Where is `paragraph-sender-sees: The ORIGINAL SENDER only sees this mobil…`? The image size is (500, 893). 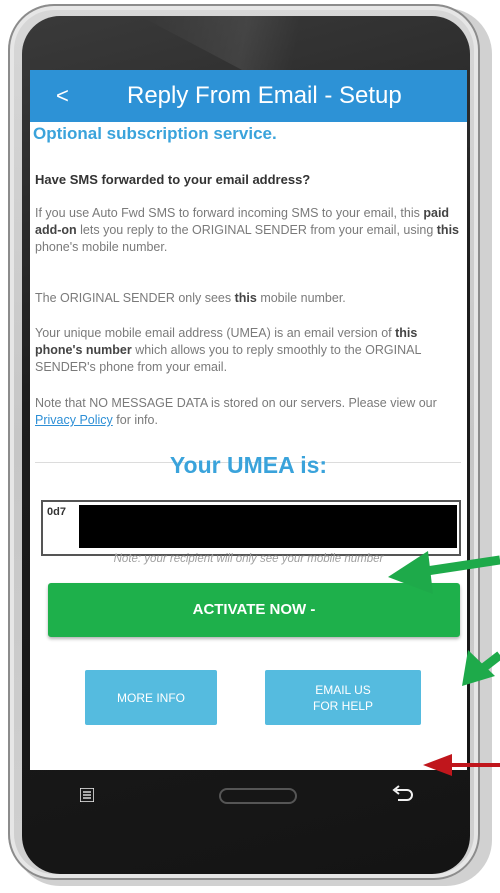
paragraph-sender-sees: The ORIGINAL SENDER only sees this mobil… is located at coordinates (250, 298).